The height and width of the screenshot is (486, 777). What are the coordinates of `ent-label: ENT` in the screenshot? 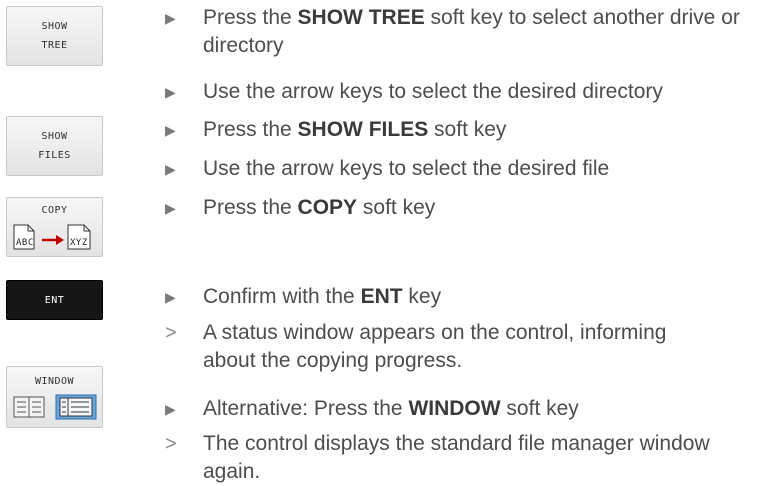 It's located at (54, 300).